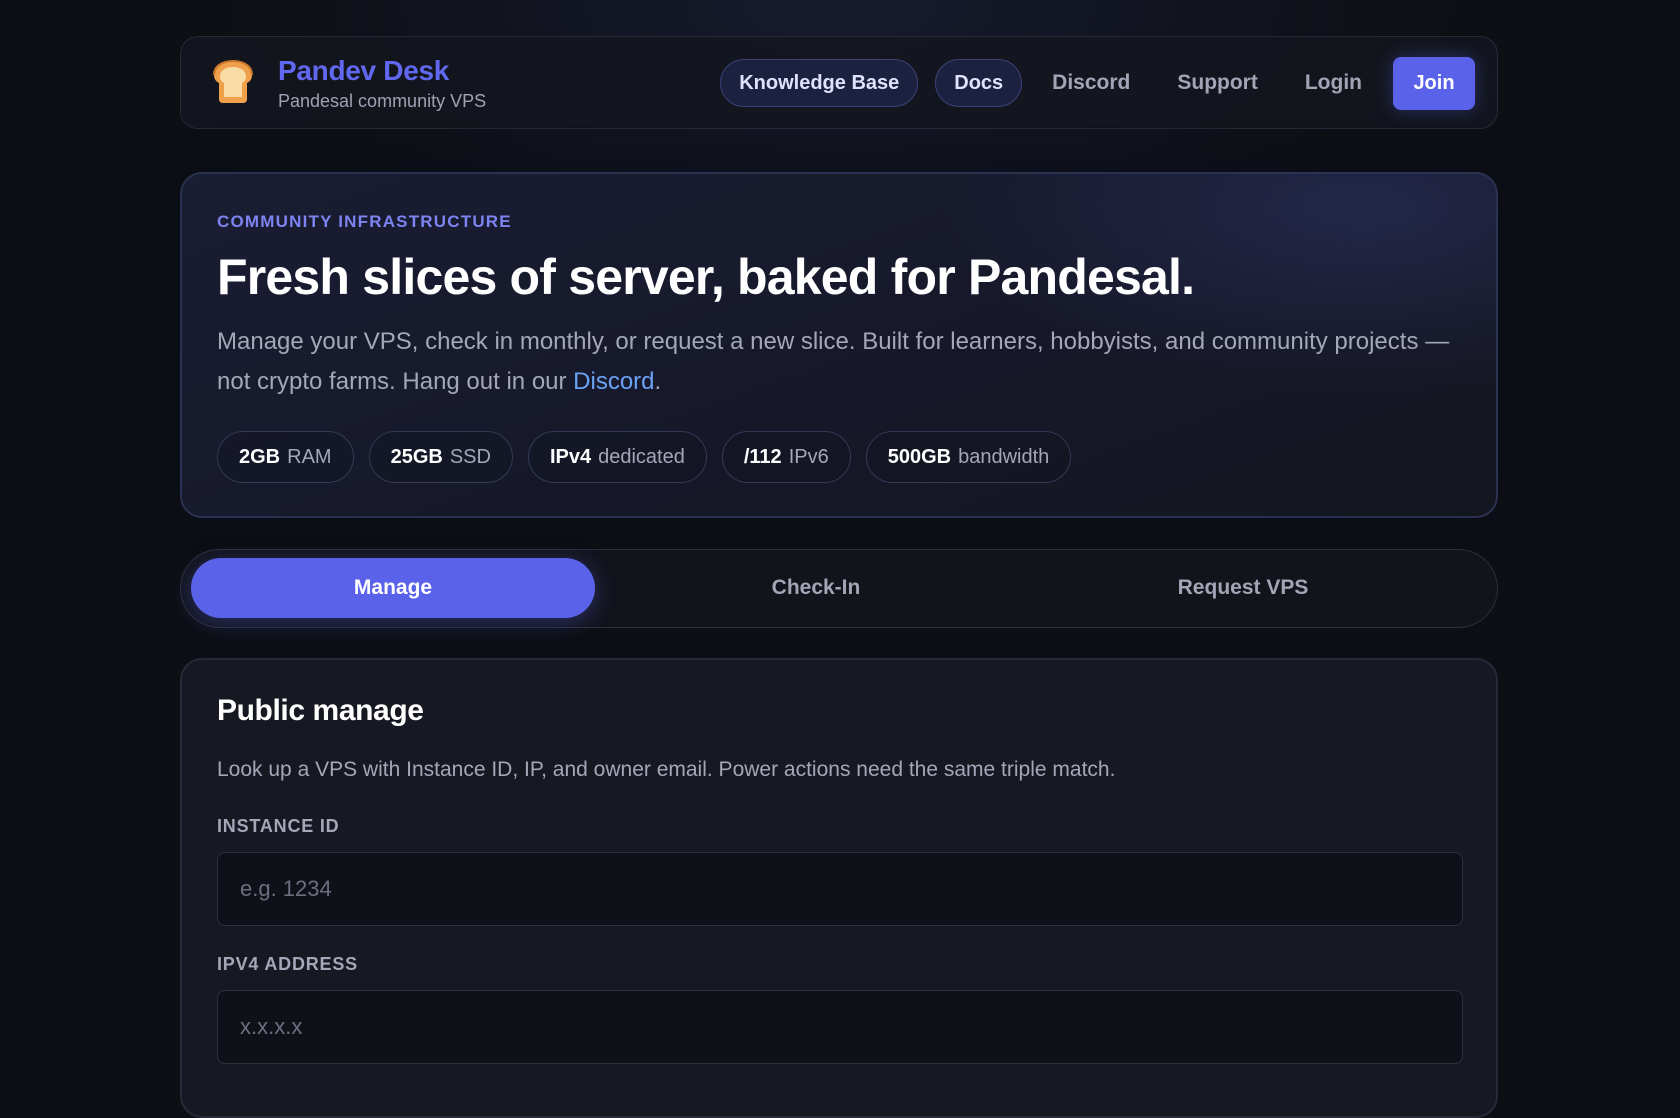 This screenshot has height=1118, width=1680. What do you see at coordinates (1434, 83) in the screenshot?
I see `join-button: Join` at bounding box center [1434, 83].